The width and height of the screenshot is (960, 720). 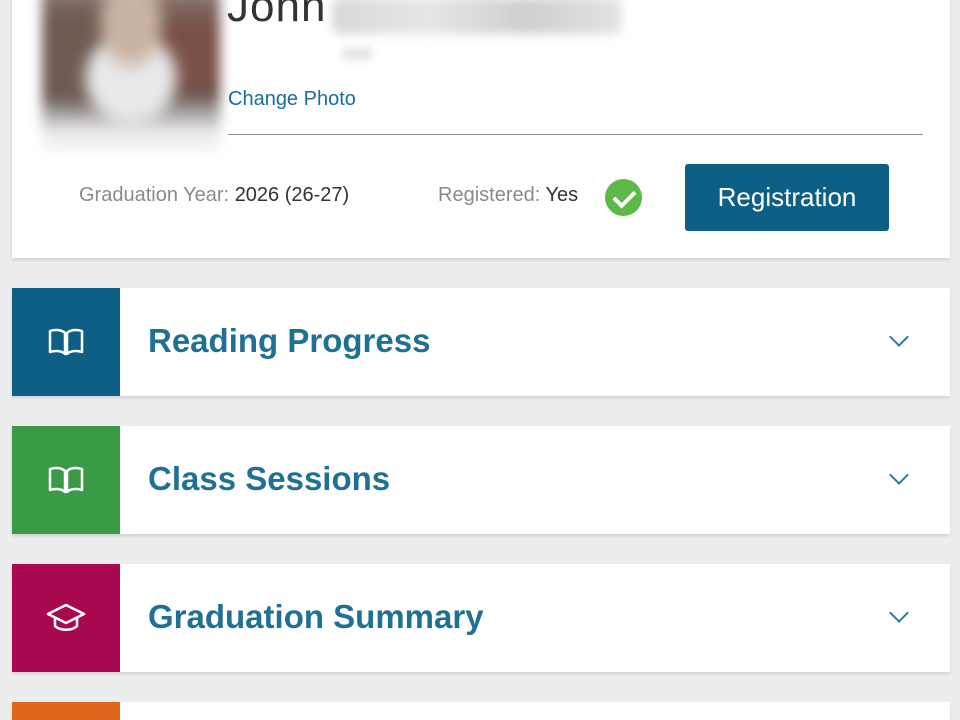 I want to click on section-title: Reading Progress, so click(x=289, y=340).